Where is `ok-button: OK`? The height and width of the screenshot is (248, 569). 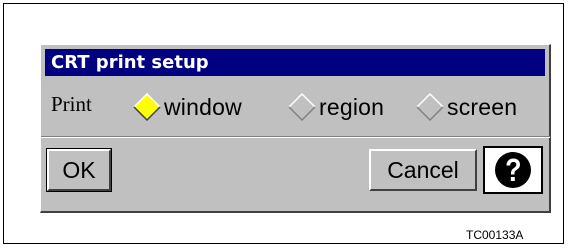 ok-button: OK is located at coordinates (79, 170).